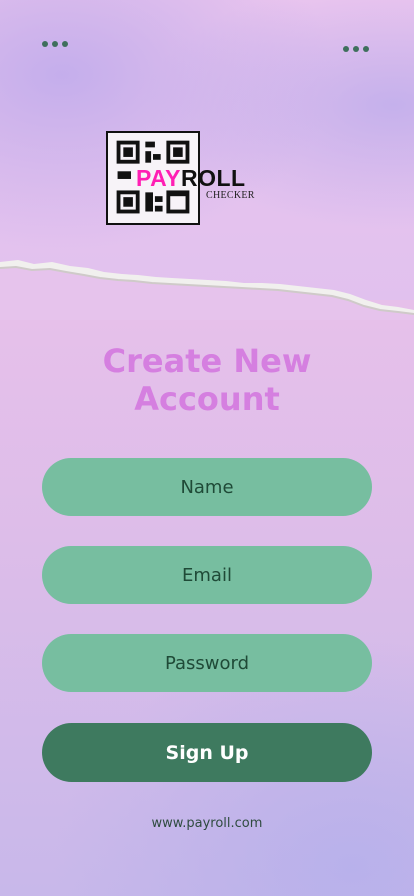 The height and width of the screenshot is (896, 414). I want to click on website-link: www.payroll.com, so click(207, 823).